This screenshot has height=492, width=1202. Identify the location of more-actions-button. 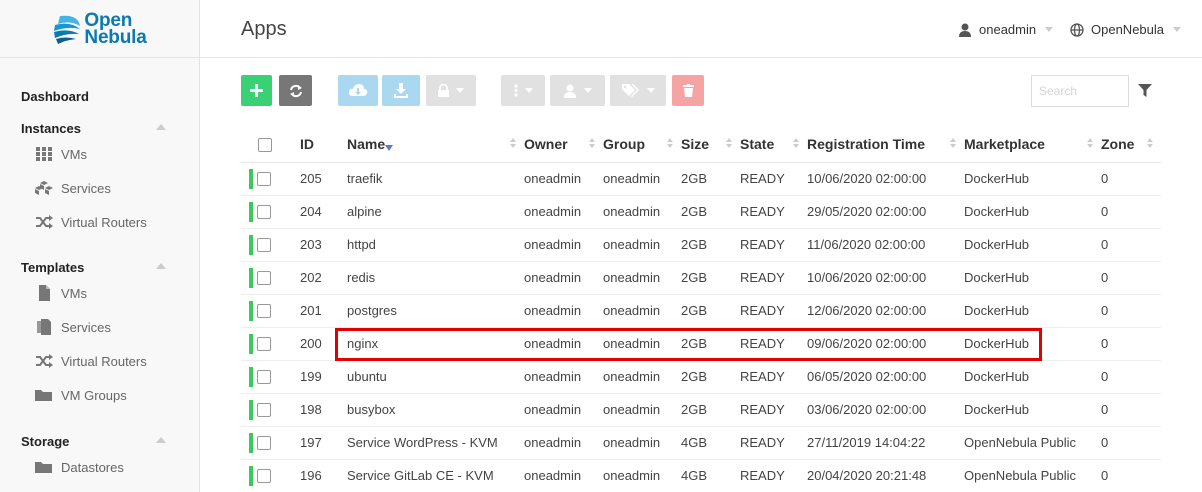
(523, 90).